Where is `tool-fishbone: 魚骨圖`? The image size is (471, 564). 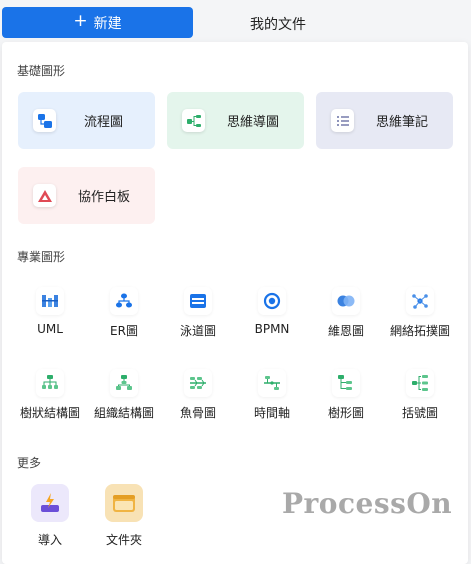
tool-fishbone: 魚骨圖 is located at coordinates (198, 395).